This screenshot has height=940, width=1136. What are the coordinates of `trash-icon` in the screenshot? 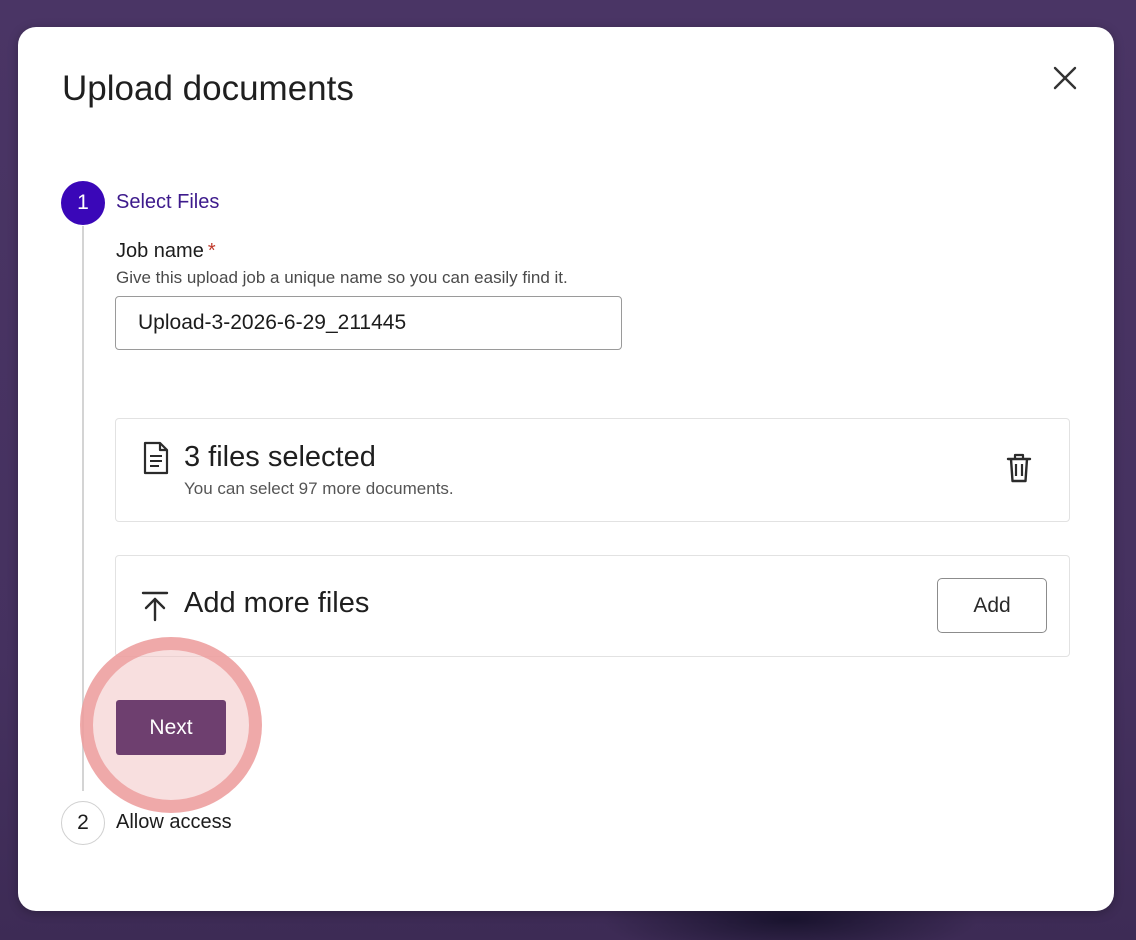 It's located at (1019, 468).